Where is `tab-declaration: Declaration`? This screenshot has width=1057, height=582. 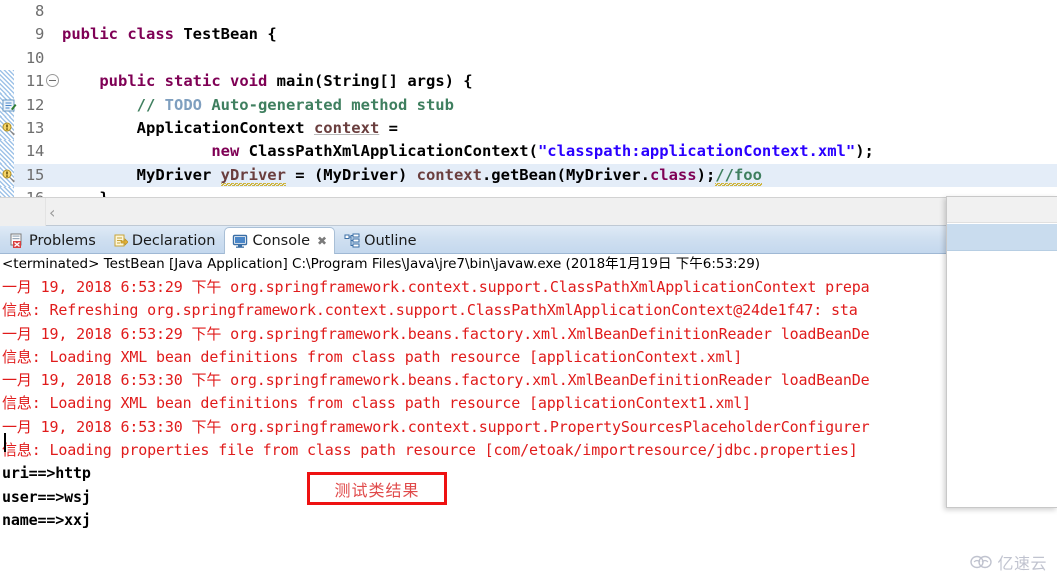
tab-declaration: Declaration is located at coordinates (164, 241).